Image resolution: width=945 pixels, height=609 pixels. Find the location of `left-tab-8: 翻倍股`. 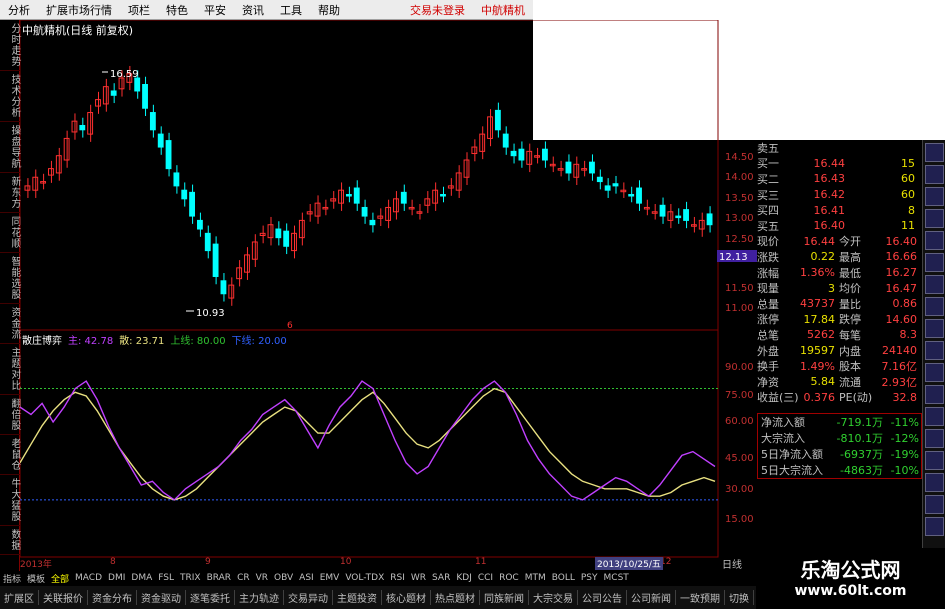

left-tab-8: 翻倍股 is located at coordinates (10, 415).